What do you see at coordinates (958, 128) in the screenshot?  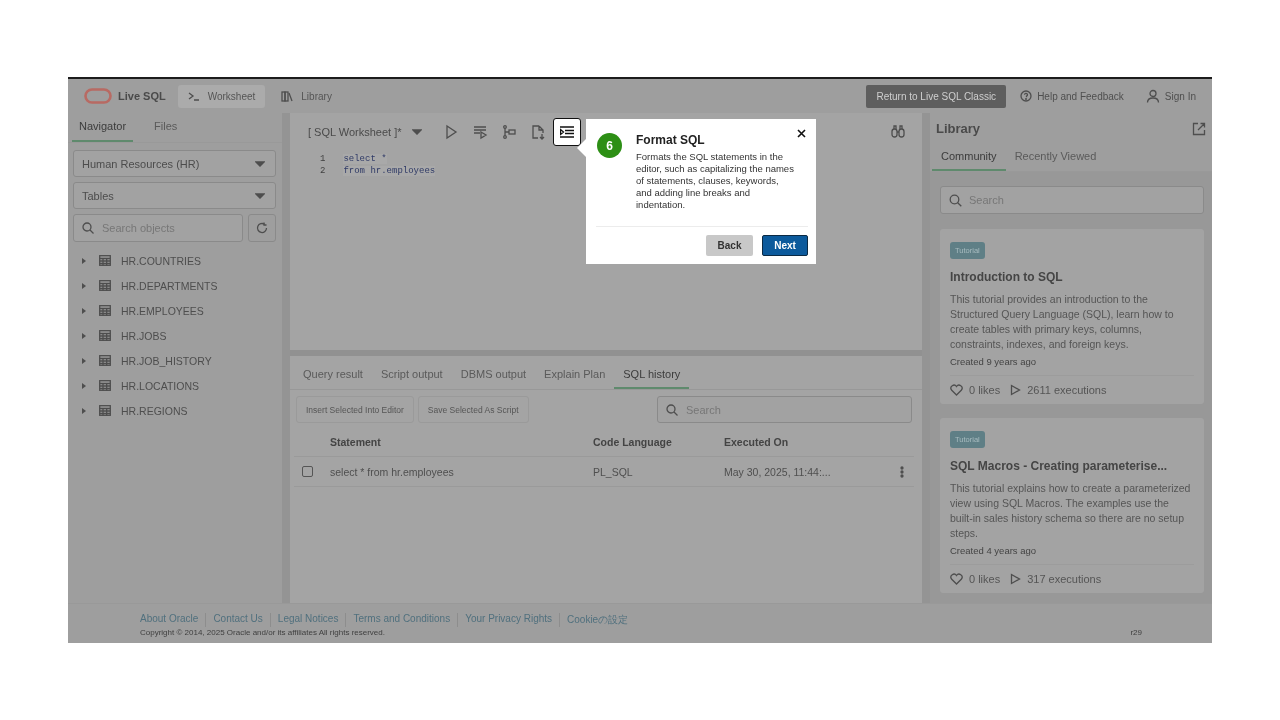 I see `panel-title: Library` at bounding box center [958, 128].